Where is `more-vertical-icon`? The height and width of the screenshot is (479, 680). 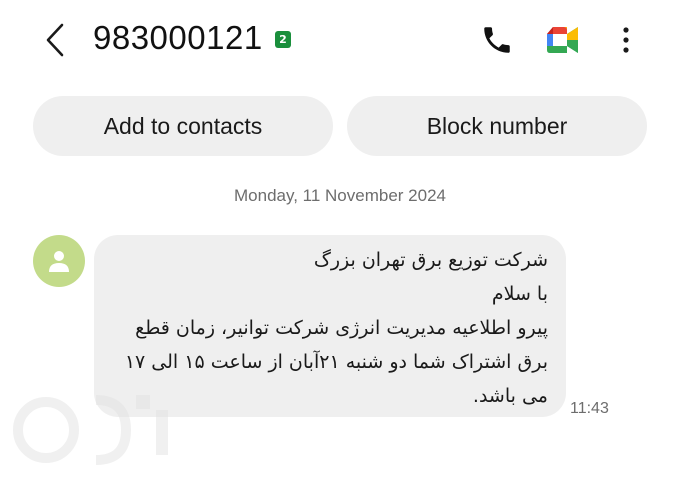
more-vertical-icon is located at coordinates (626, 40).